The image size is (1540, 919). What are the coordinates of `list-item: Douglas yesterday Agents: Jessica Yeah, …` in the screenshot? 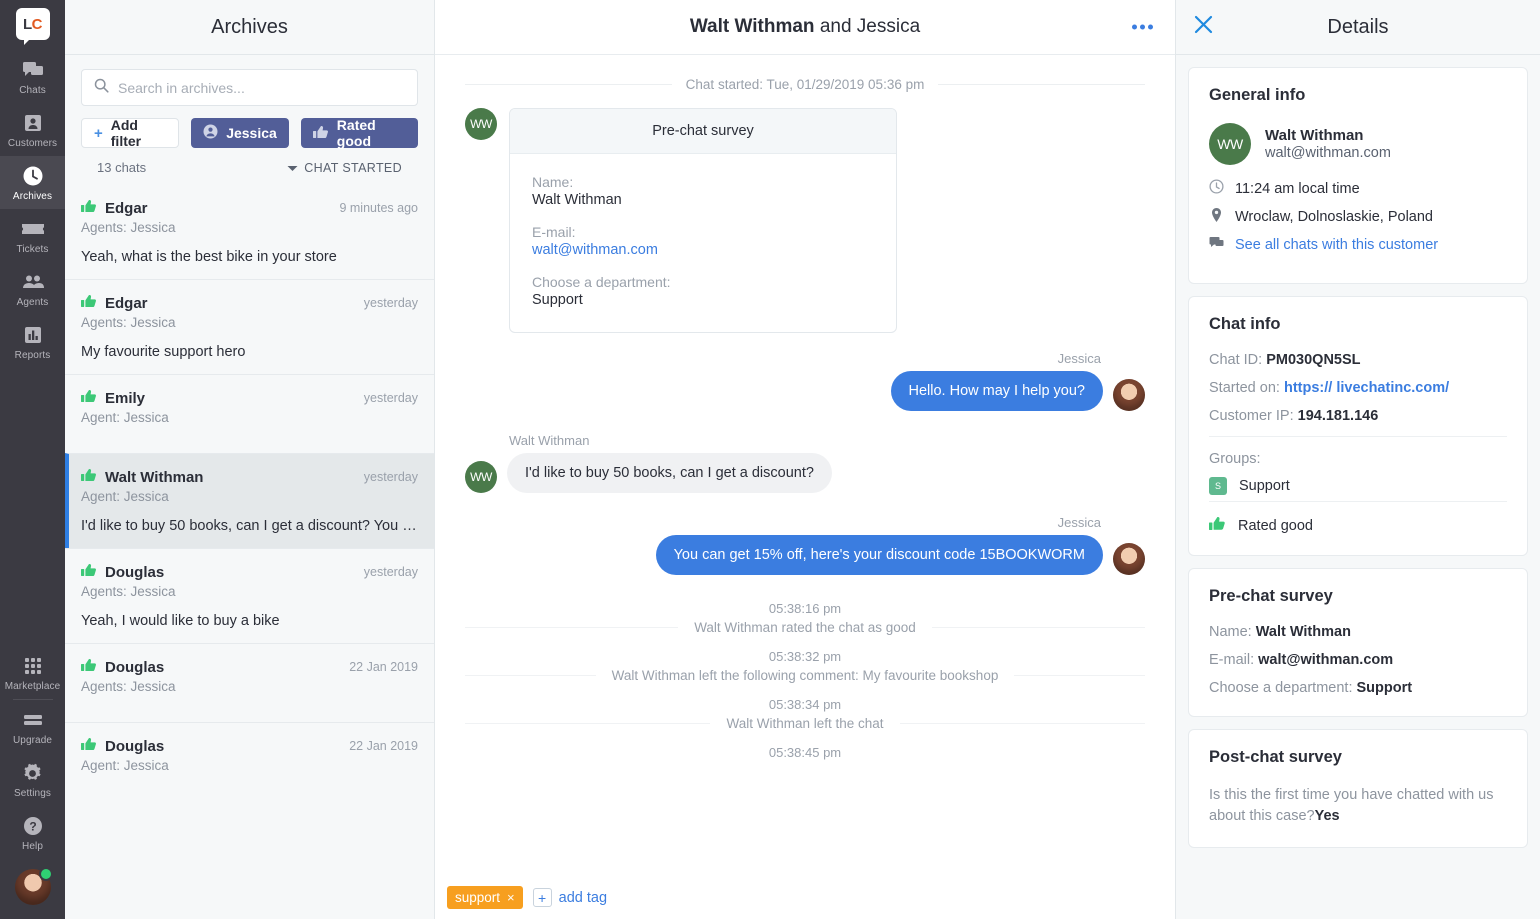 It's located at (249, 595).